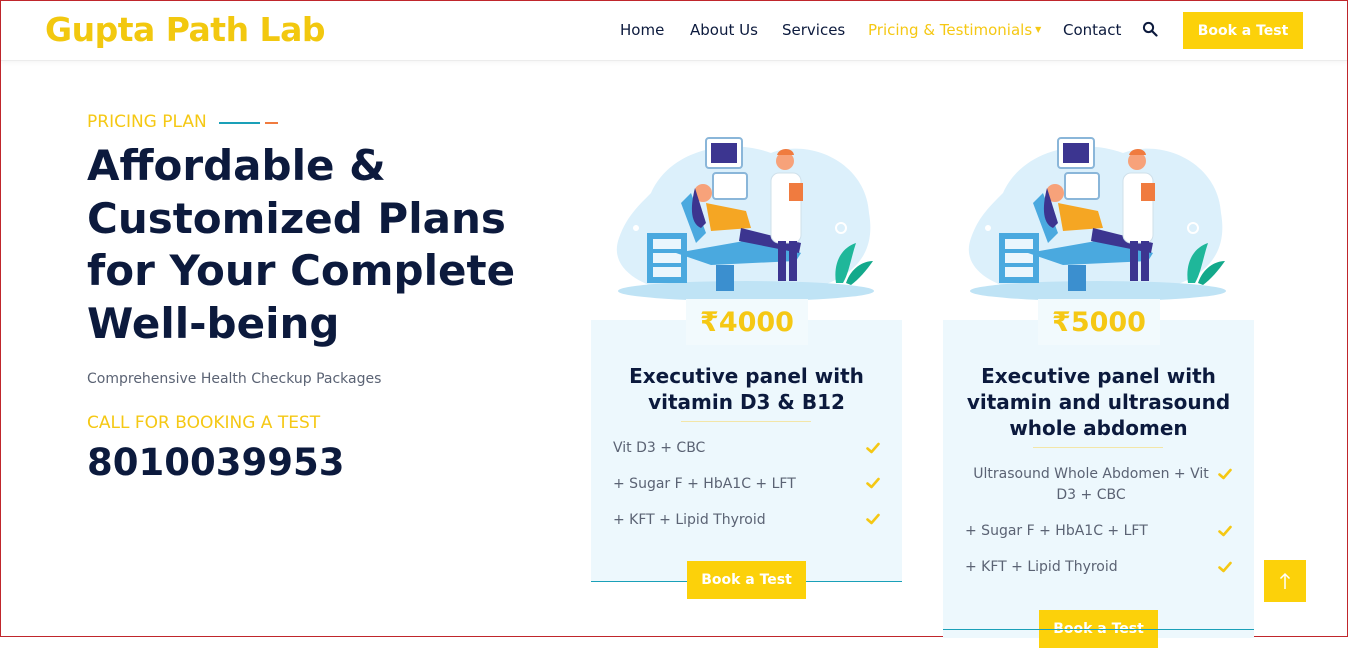 This screenshot has height=648, width=1348. I want to click on call-for-booking-label: CALL FOR BOOKING A TEST, so click(204, 423).